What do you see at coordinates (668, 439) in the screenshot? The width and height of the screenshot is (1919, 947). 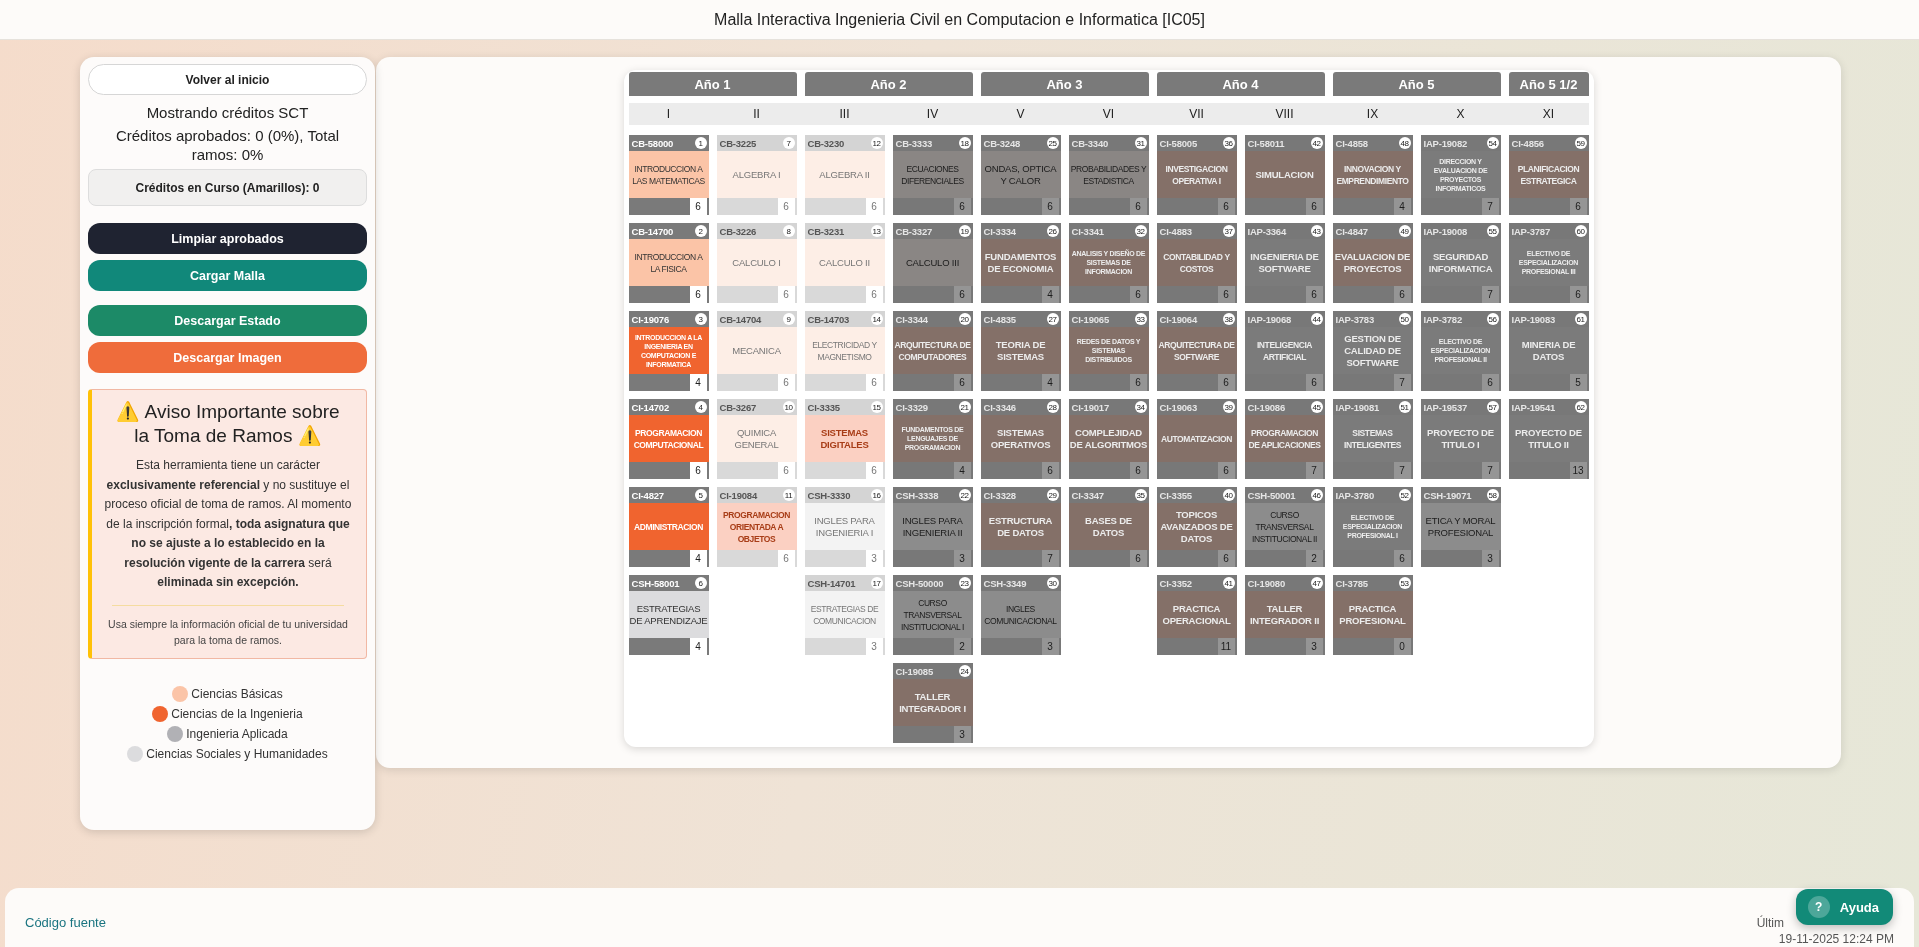 I see `course-card: CI-14702 4 PROGRAMACION COMPUTACIONAL 6` at bounding box center [668, 439].